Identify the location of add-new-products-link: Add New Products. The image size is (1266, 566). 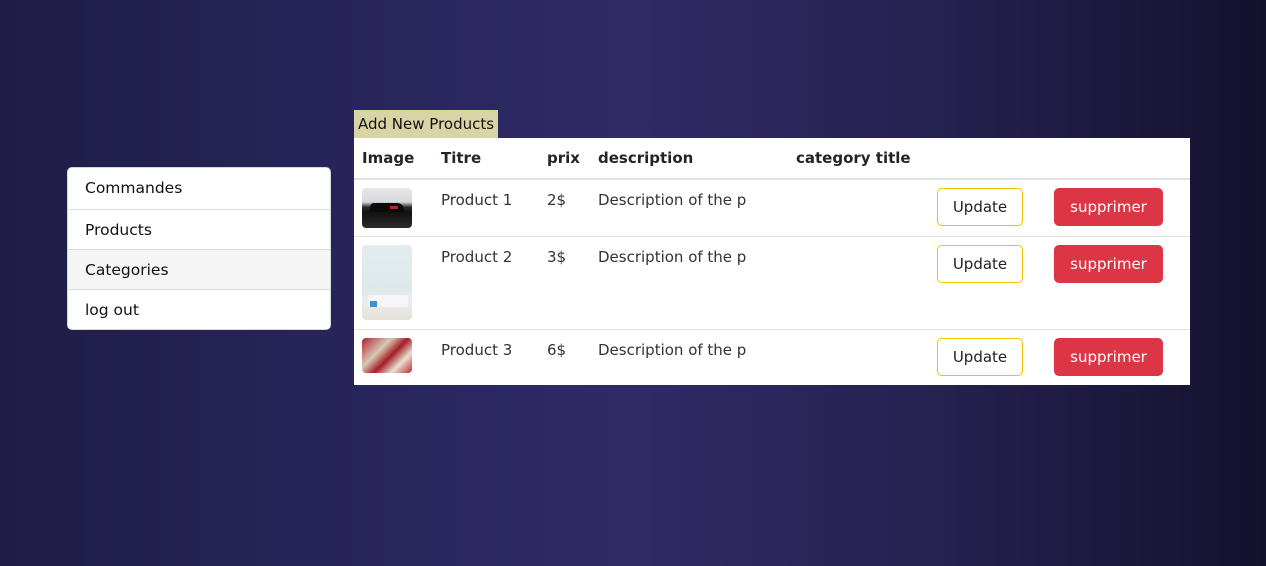
(426, 124).